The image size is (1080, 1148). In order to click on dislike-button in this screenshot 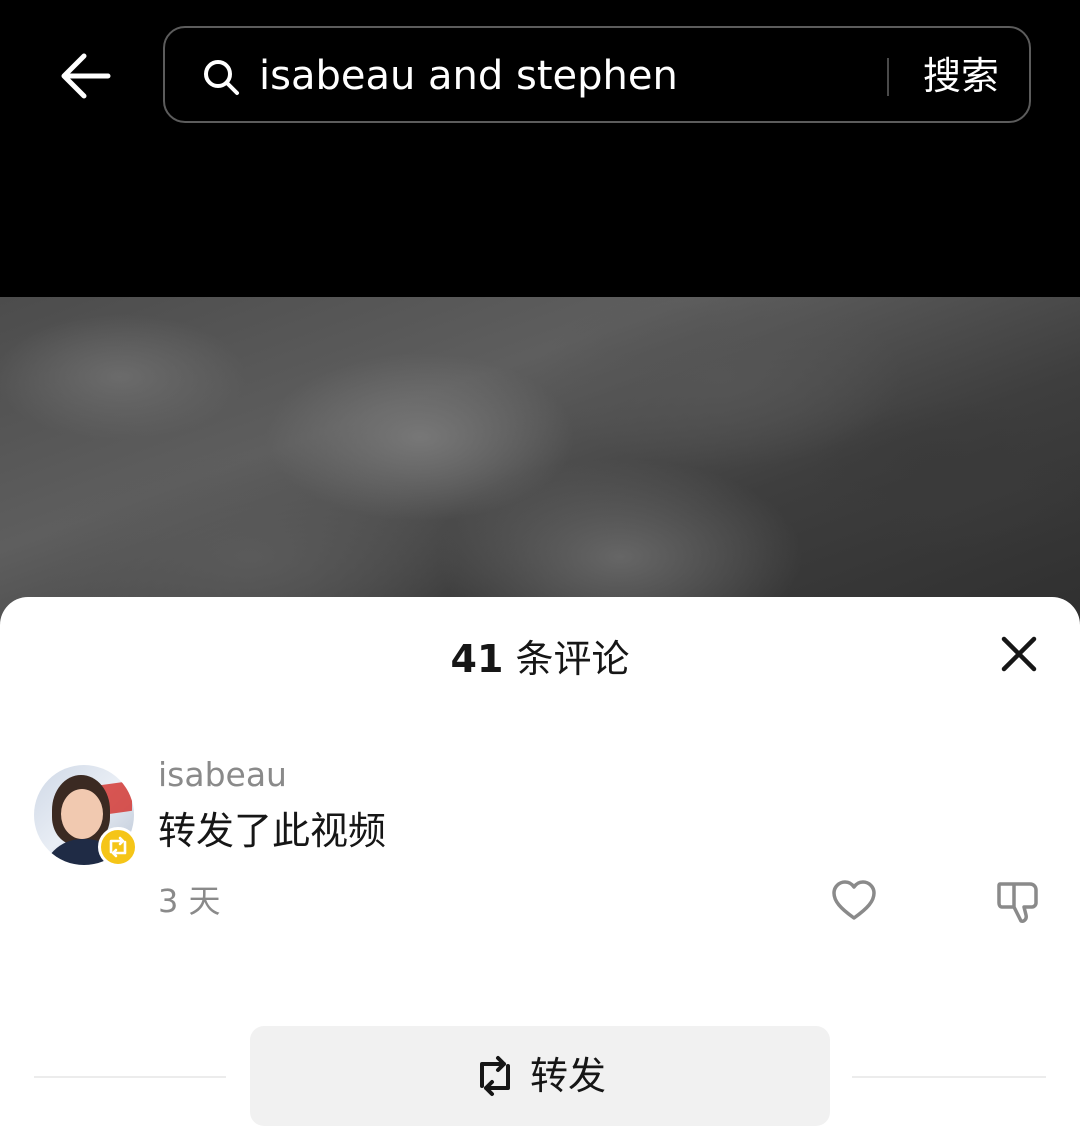, I will do `click(1018, 901)`.